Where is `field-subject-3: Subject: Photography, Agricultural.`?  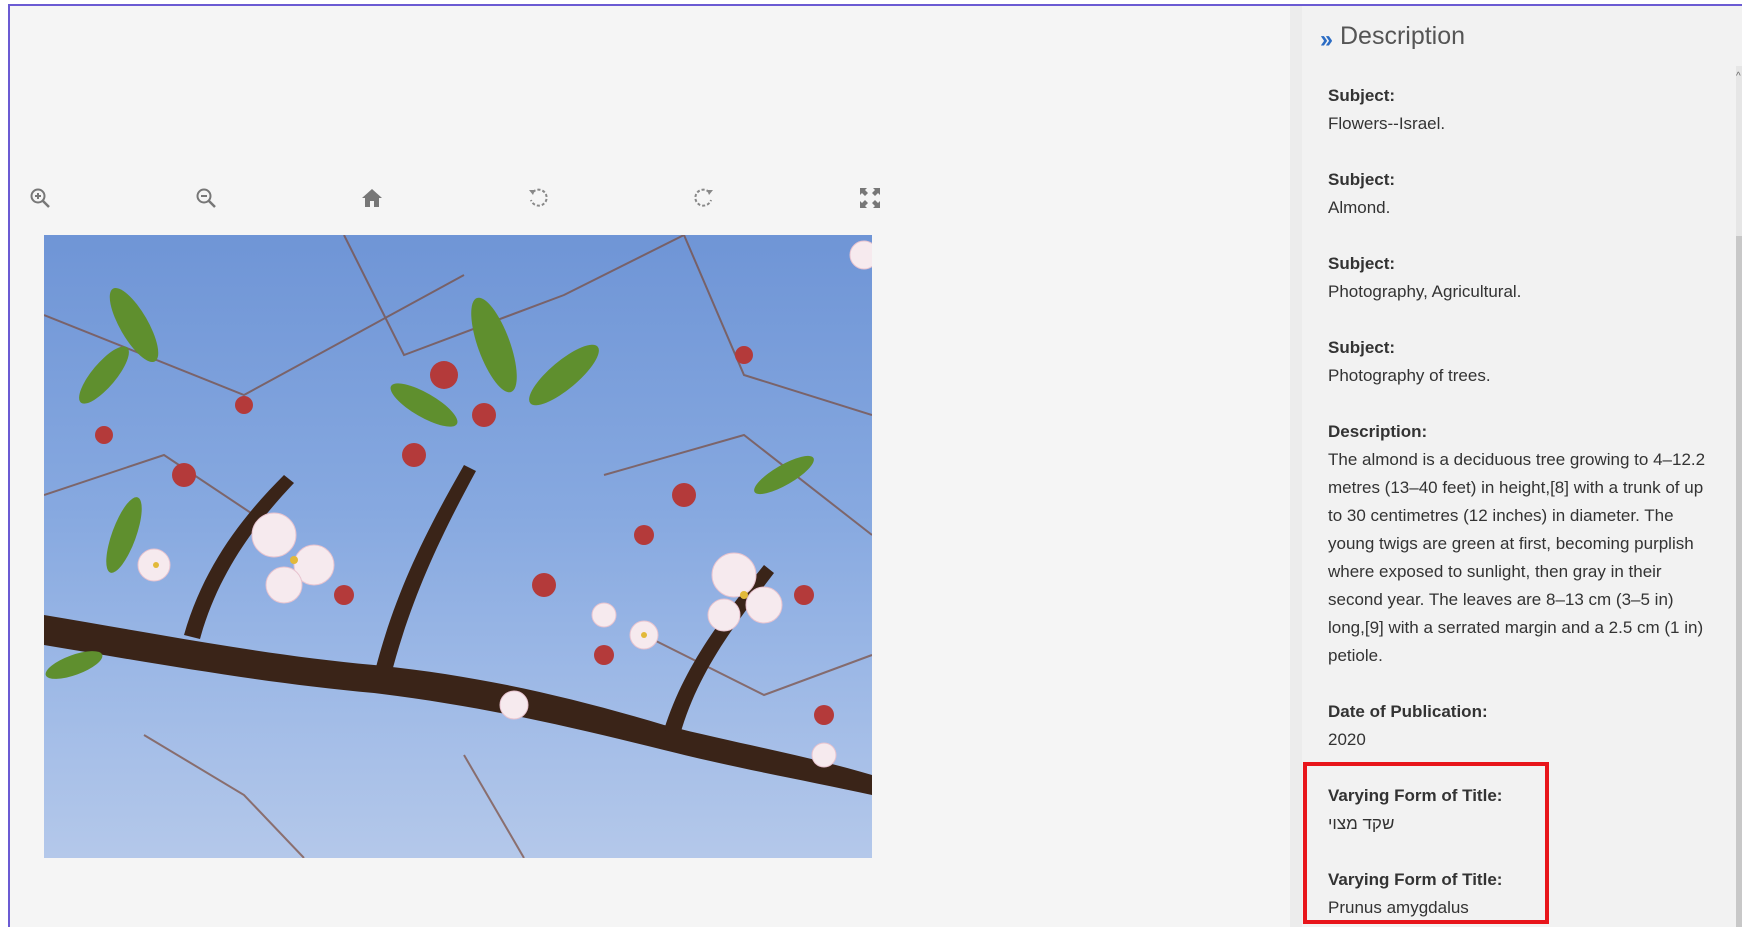
field-subject-3: Subject: Photography, Agricultural. is located at coordinates (1520, 278).